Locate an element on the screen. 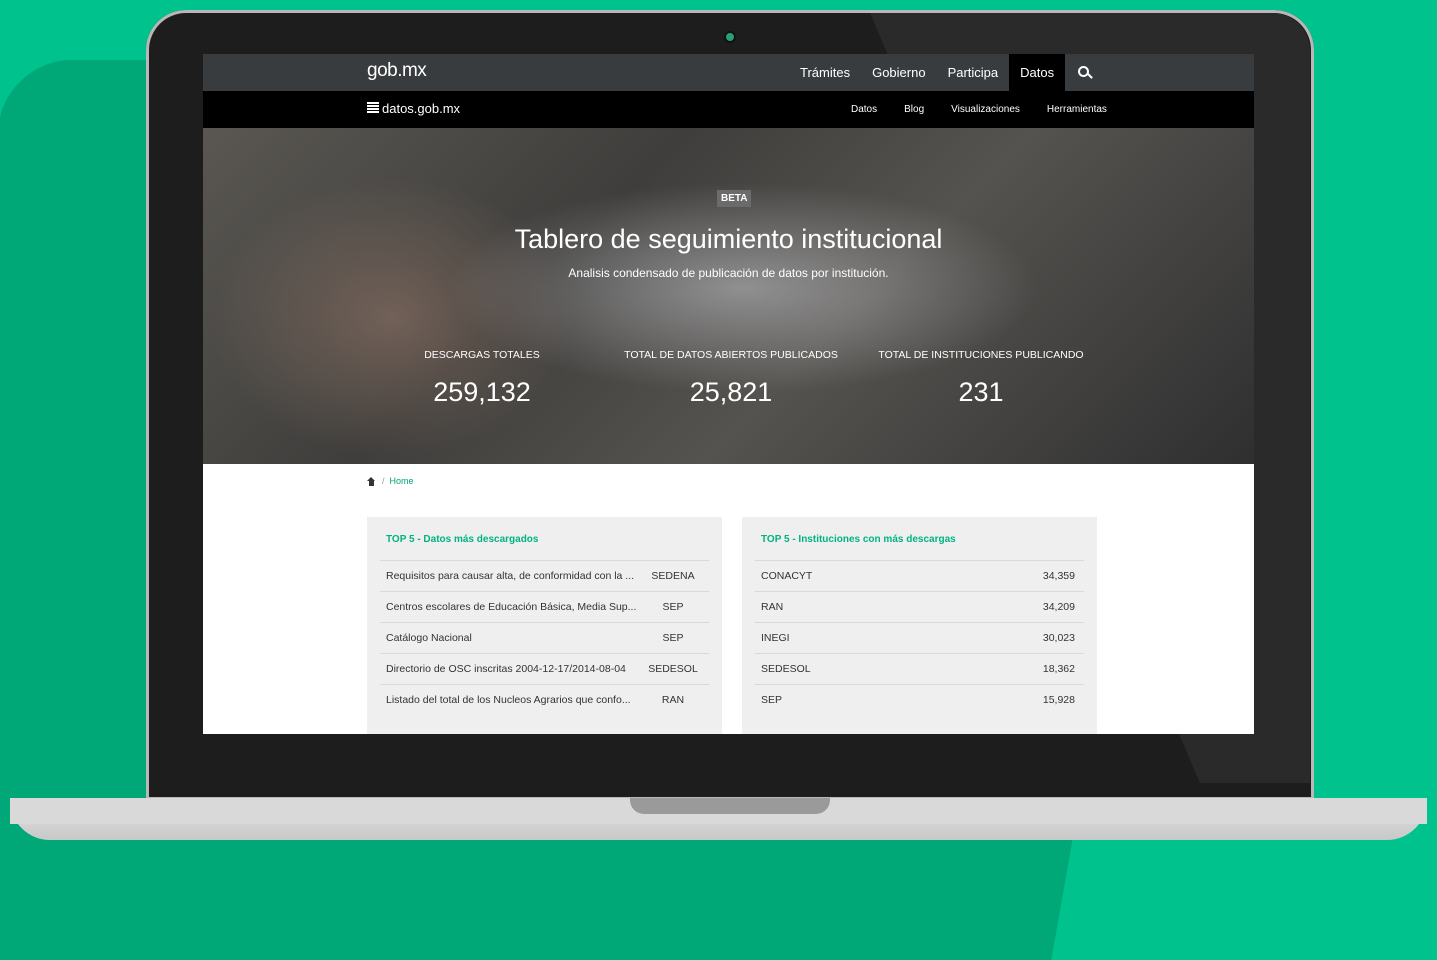  dataset-name: Catálogo Nacional is located at coordinates (508, 638).